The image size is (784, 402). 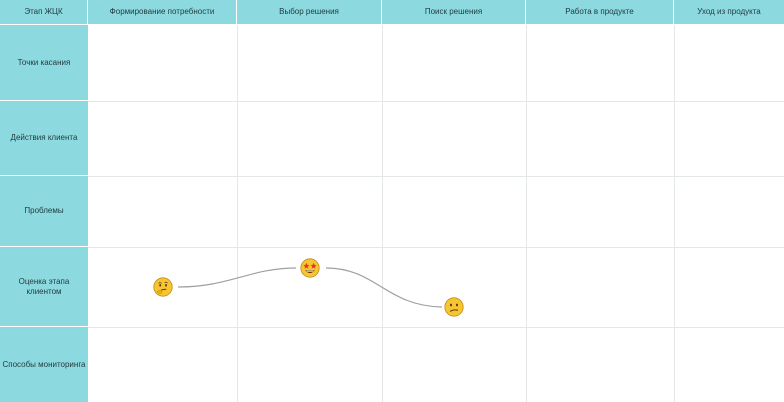 What do you see at coordinates (163, 287) in the screenshot?
I see `thinking-face-icon` at bounding box center [163, 287].